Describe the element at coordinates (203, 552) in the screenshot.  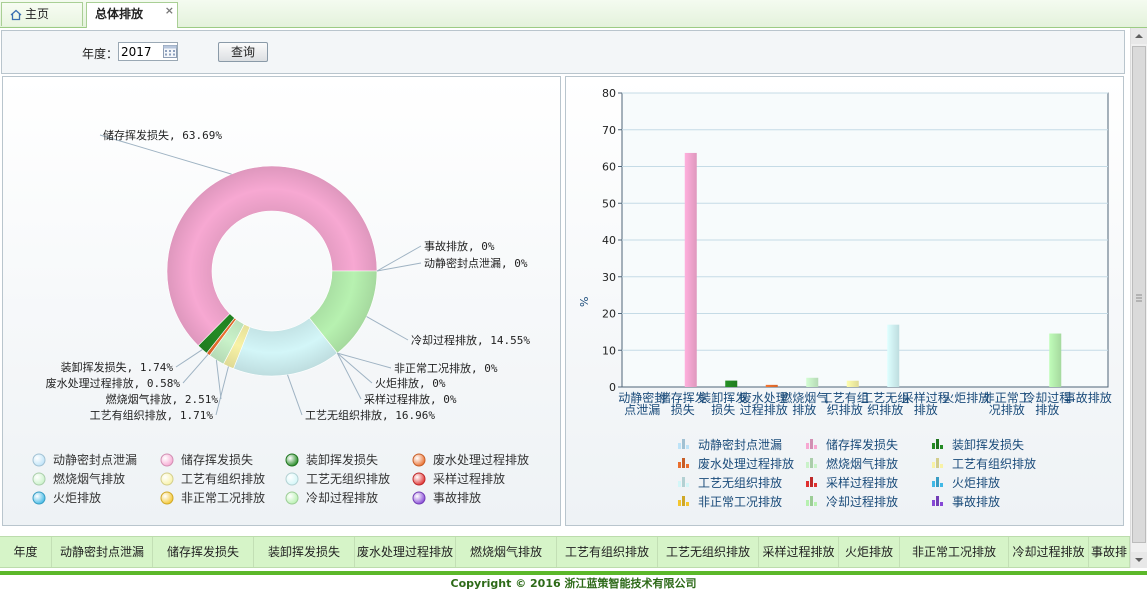
I see `column-header-2: 储存挥发损失` at that location.